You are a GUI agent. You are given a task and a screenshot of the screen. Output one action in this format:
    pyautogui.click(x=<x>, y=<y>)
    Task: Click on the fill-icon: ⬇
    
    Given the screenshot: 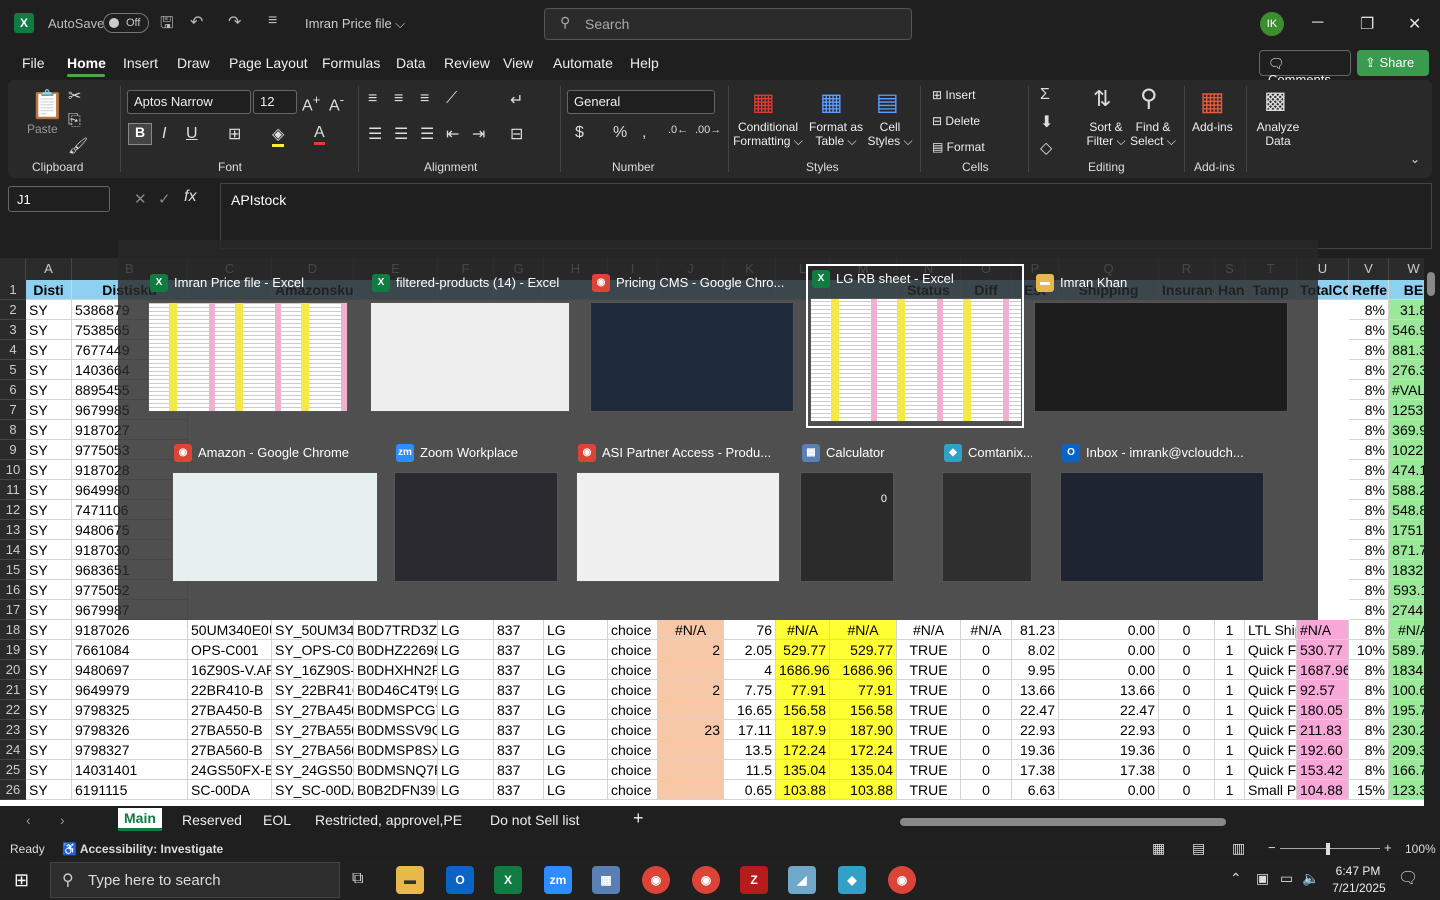 What is the action you would take?
    pyautogui.click(x=1046, y=122)
    